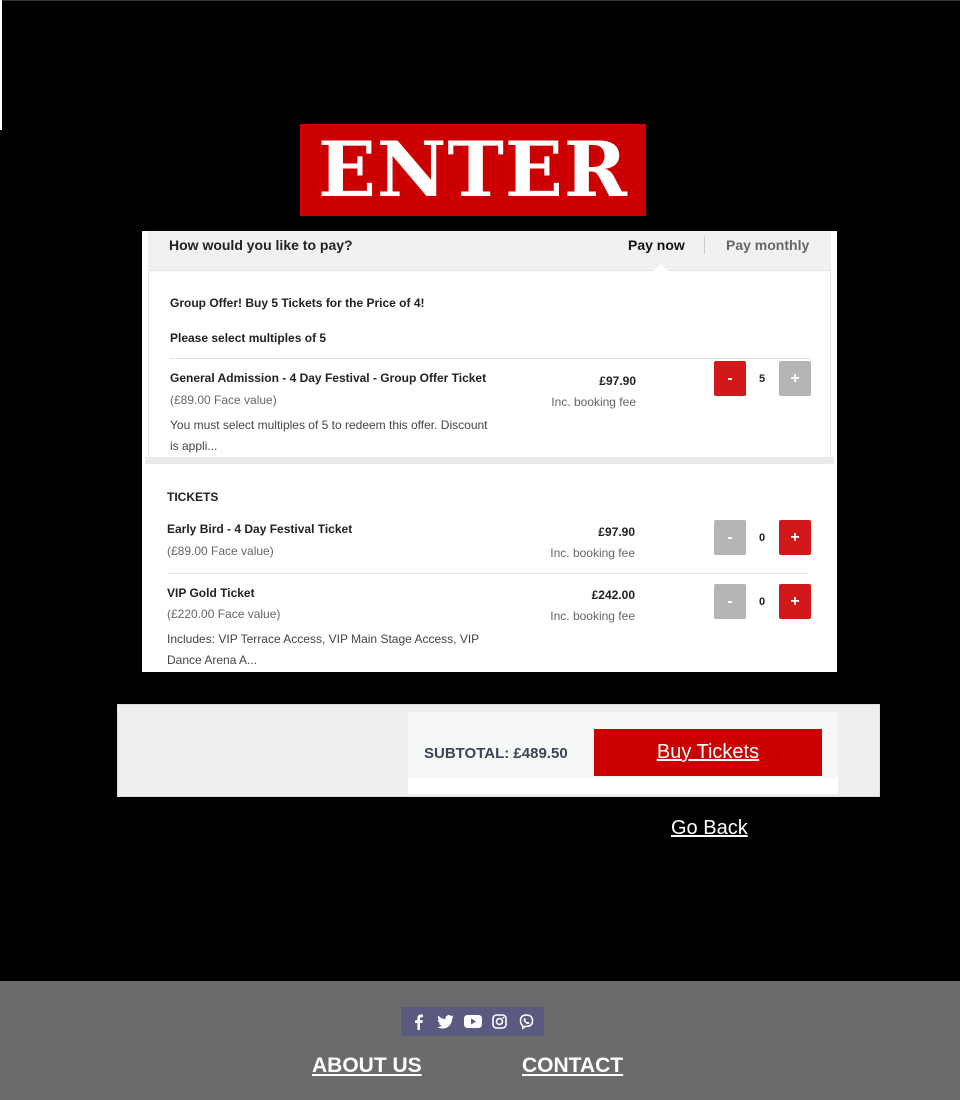 This screenshot has height=1100, width=960. Describe the element at coordinates (260, 529) in the screenshot. I see `ticket-name: Early Bird - 4 Day Festival Ticket` at that location.